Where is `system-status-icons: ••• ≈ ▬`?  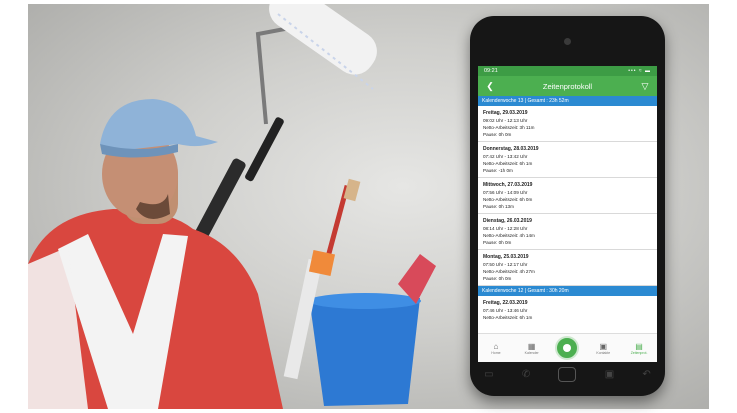 system-status-icons: ••• ≈ ▬ is located at coordinates (639, 71).